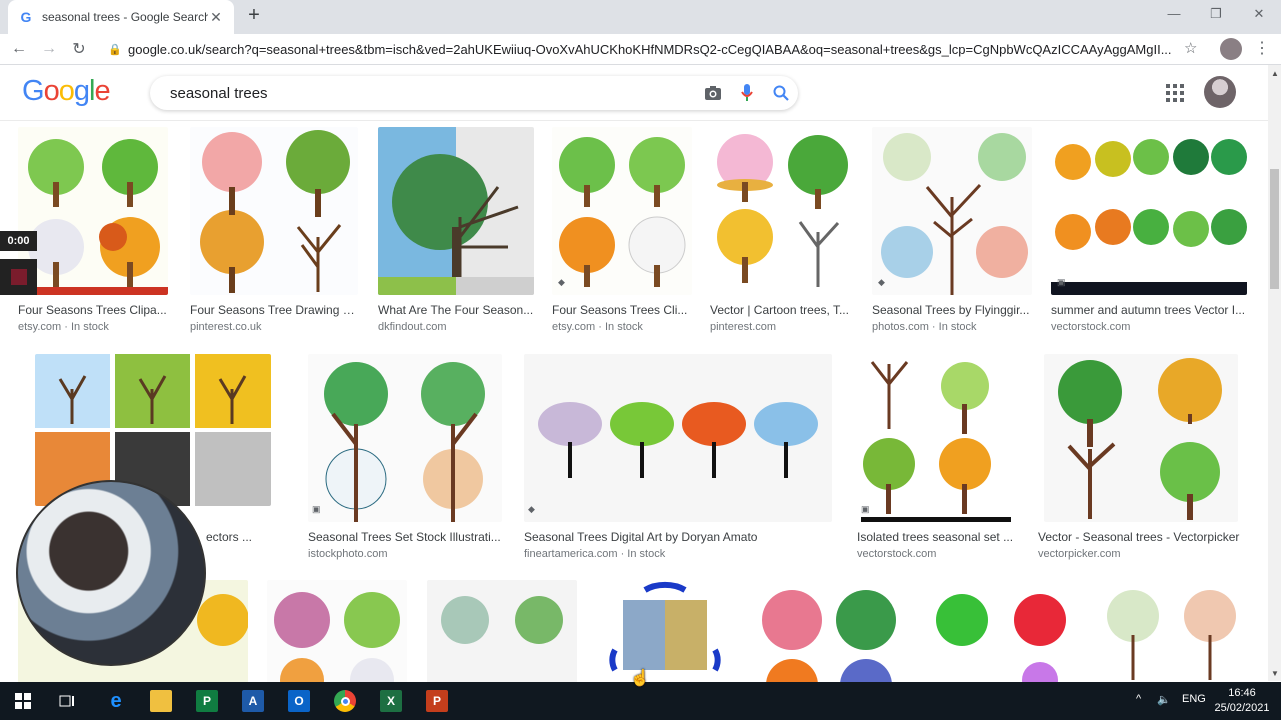 The width and height of the screenshot is (1281, 720). Describe the element at coordinates (781, 93) in the screenshot. I see `search-icon` at that location.